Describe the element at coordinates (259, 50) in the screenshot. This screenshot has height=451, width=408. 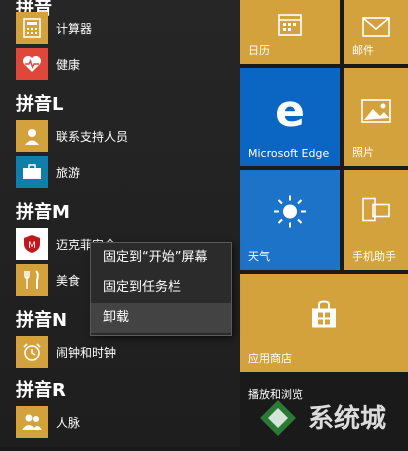
I see `tile-label: 日历` at that location.